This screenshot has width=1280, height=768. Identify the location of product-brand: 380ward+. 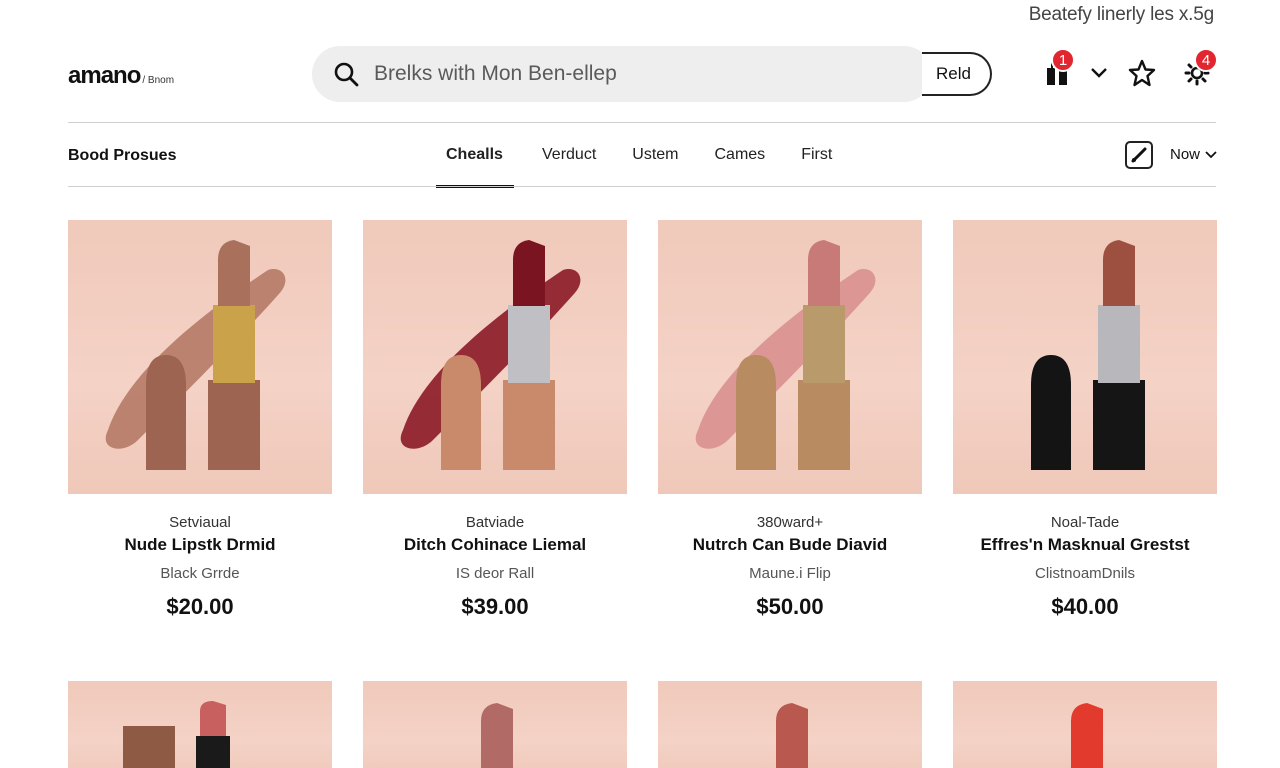
(790, 522).